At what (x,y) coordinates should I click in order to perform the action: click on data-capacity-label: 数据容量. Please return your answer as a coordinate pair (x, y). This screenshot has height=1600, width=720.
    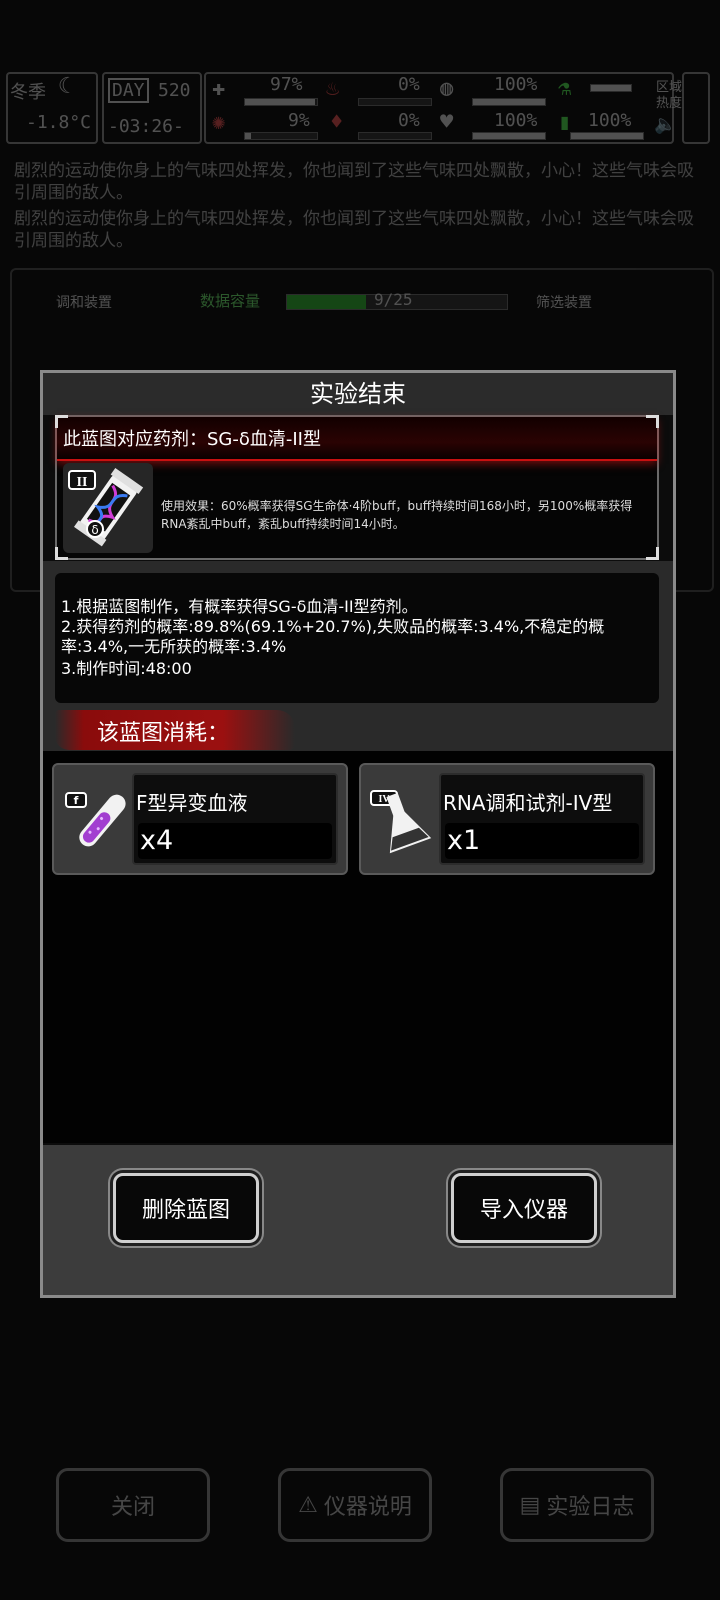
    Looking at the image, I should click on (230, 301).